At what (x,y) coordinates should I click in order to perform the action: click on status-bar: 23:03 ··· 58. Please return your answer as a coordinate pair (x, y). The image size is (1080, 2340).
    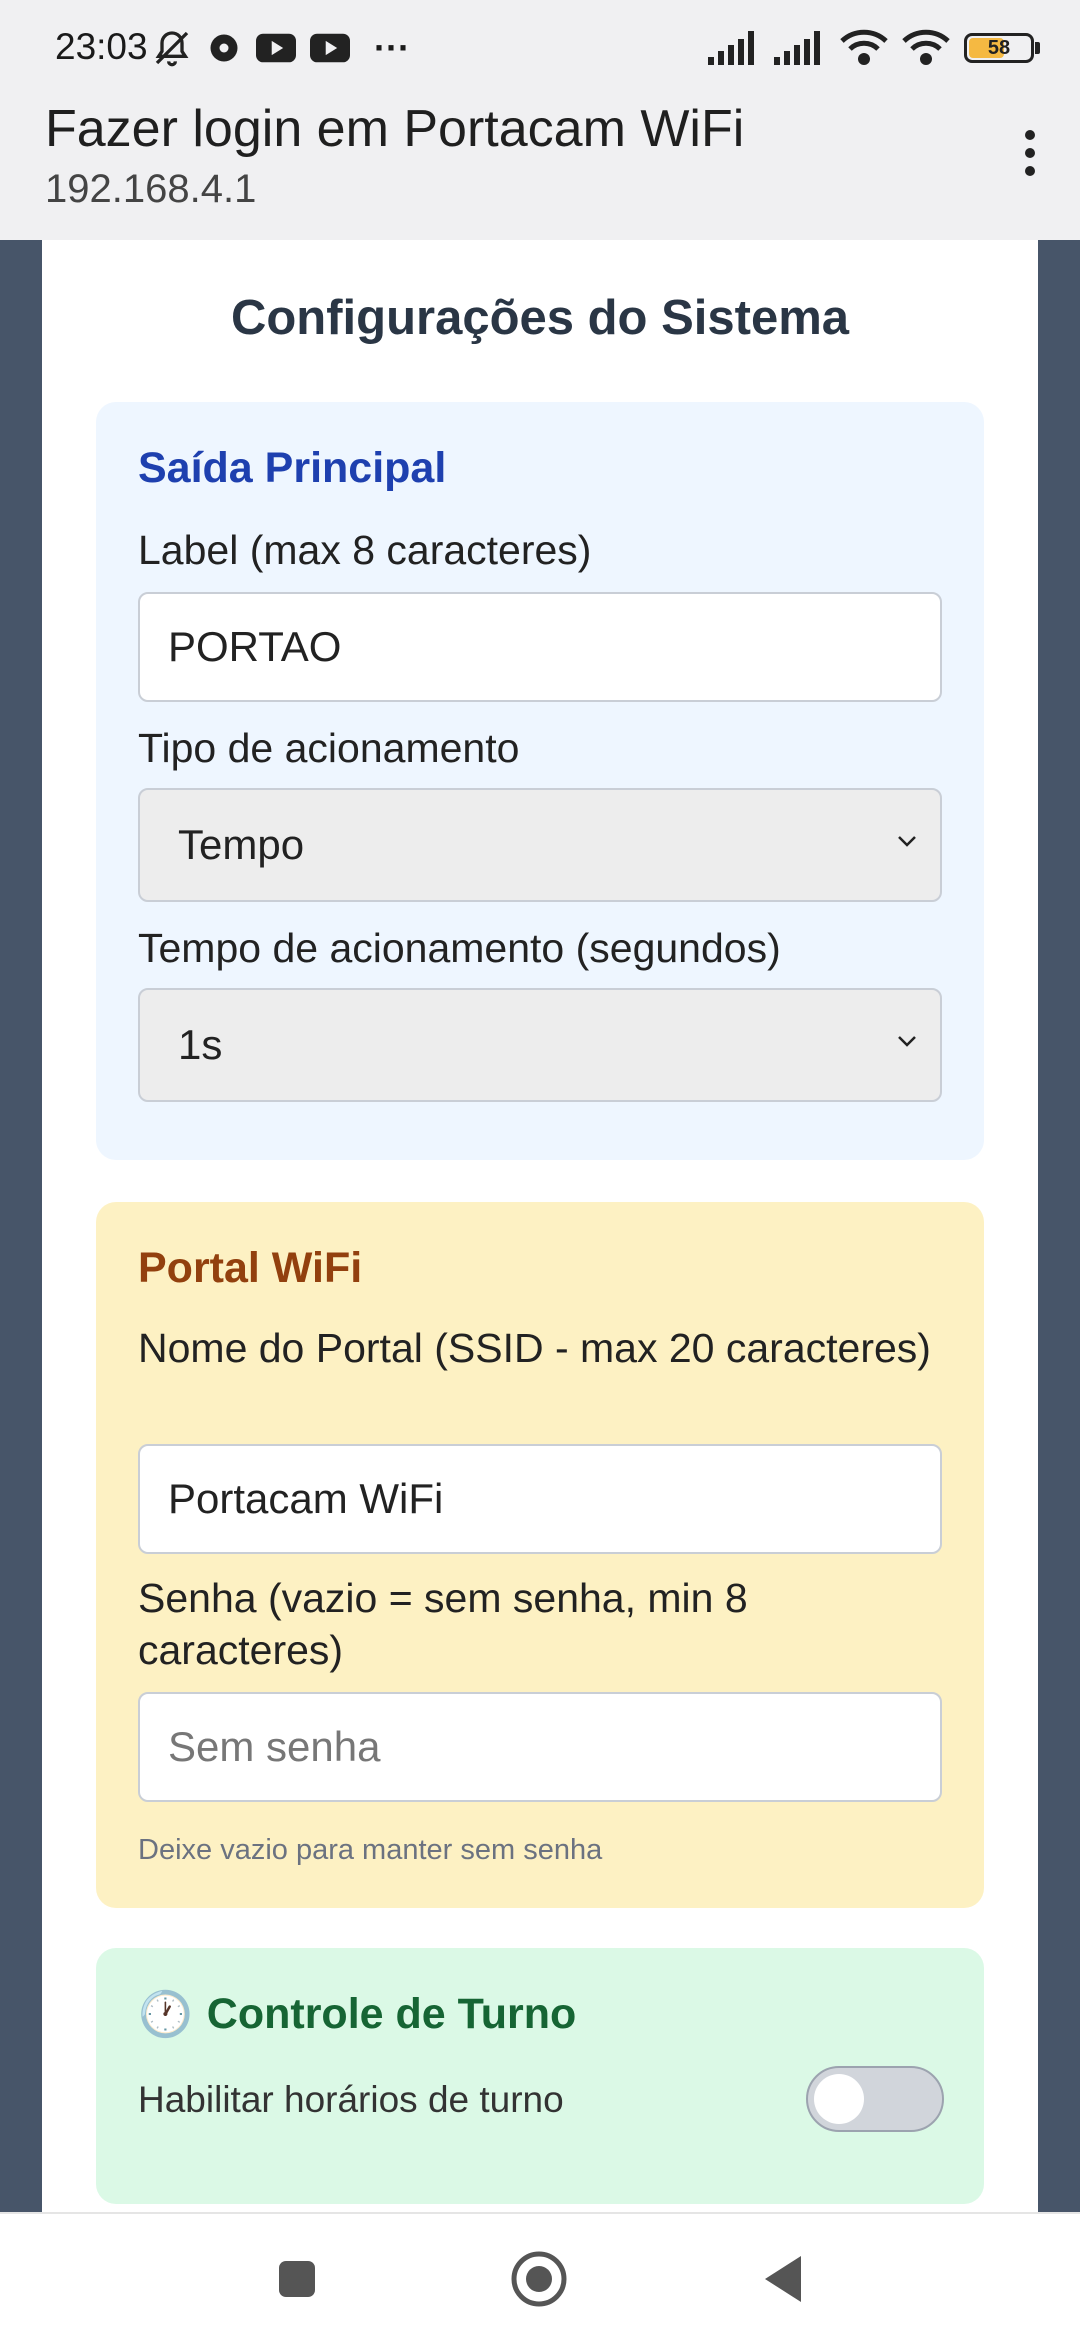
    Looking at the image, I should click on (540, 47).